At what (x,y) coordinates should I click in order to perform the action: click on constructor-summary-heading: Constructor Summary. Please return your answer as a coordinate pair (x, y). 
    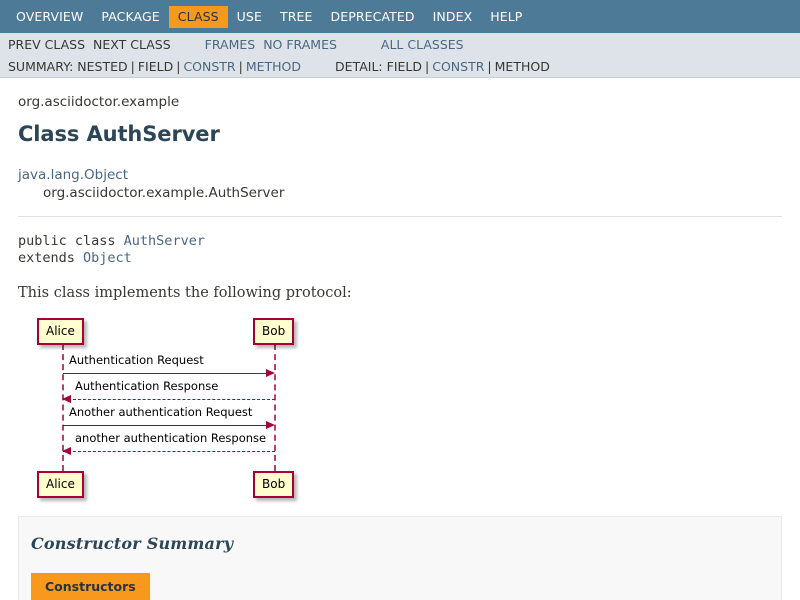
    Looking at the image, I should click on (132, 543).